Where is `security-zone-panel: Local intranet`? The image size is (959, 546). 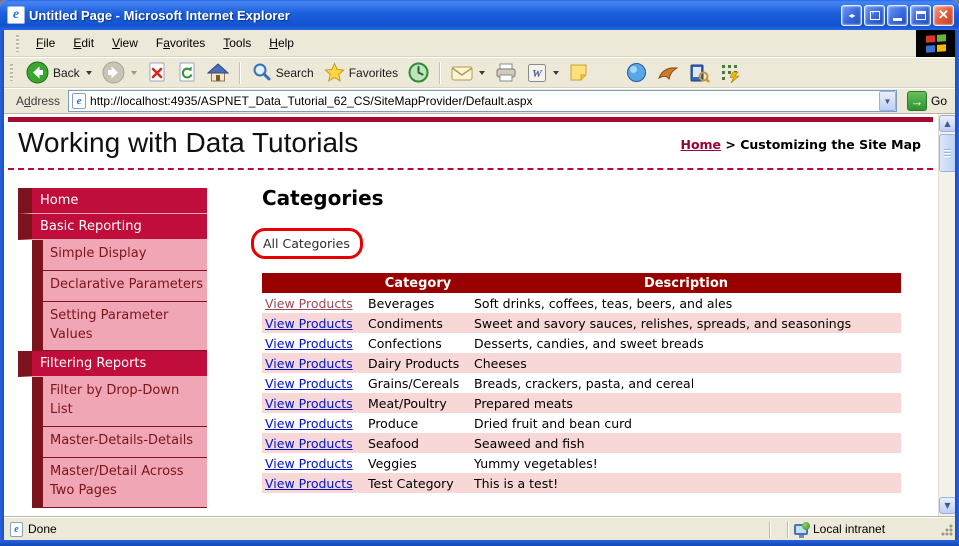
security-zone-panel: Local intranet is located at coordinates (864, 529).